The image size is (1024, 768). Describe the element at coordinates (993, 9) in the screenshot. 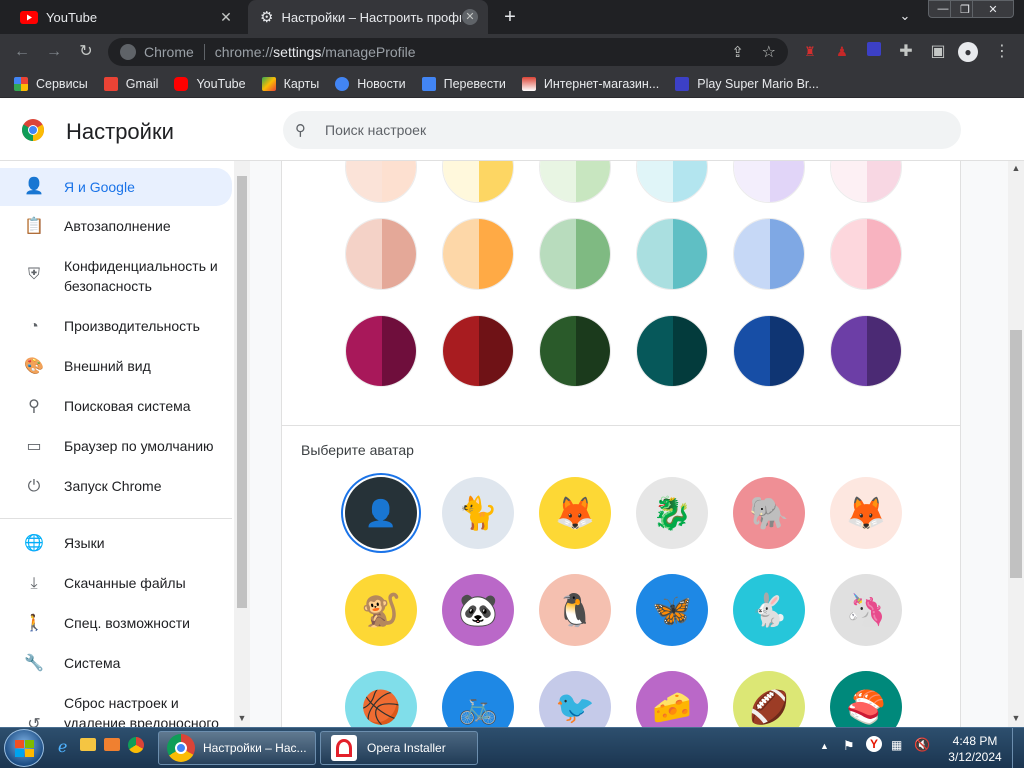

I see `window-close-button: ✕` at that location.